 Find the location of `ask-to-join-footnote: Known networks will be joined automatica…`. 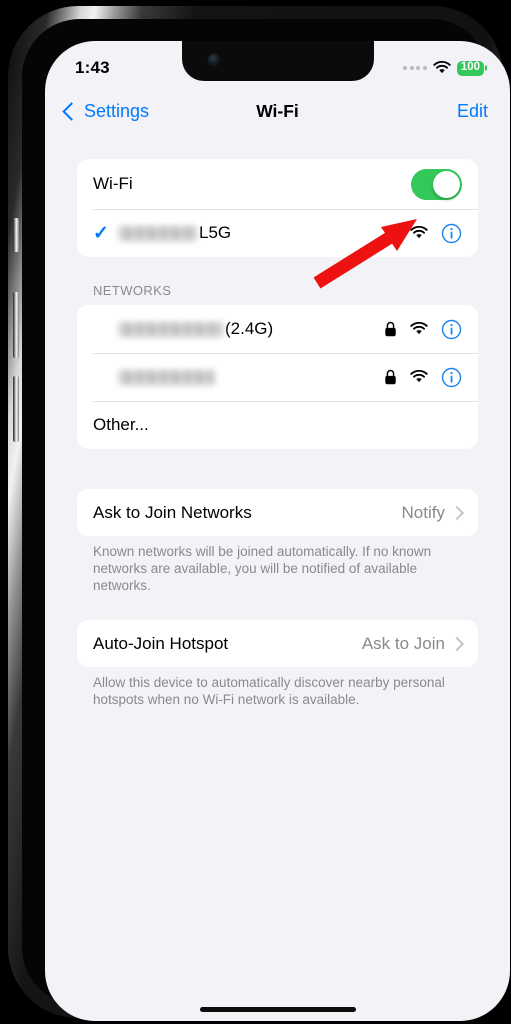

ask-to-join-footnote: Known networks will be joined automatica… is located at coordinates (262, 568).